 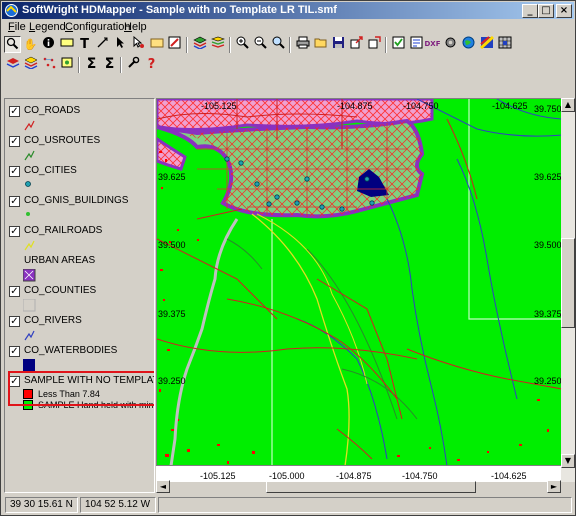 I want to click on sum-icon: Σ, so click(x=91, y=64).